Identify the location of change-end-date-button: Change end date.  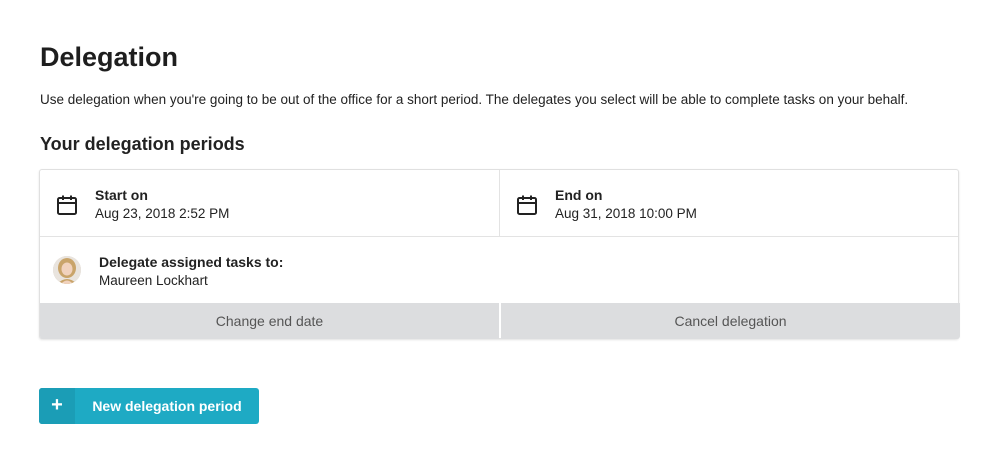
(269, 321).